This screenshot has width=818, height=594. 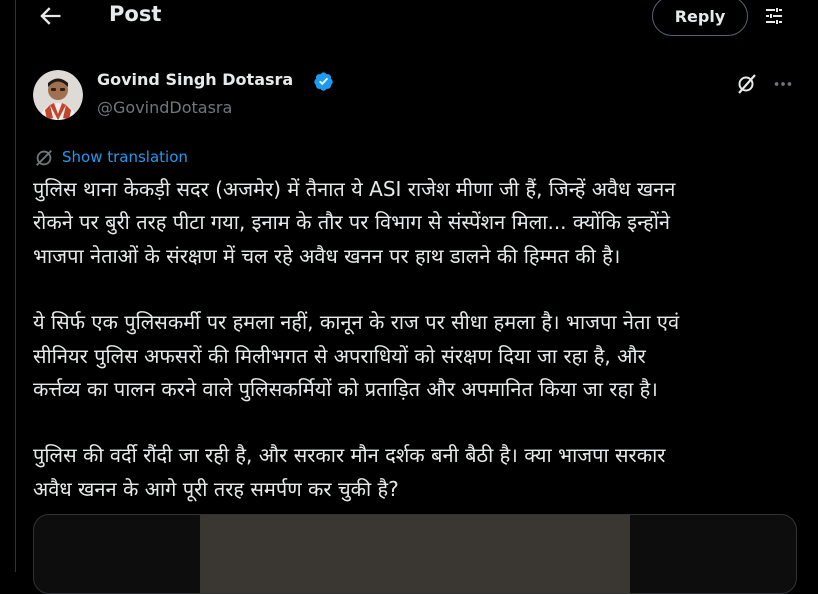 I want to click on author-handle: @GovindDotasra, so click(x=164, y=107).